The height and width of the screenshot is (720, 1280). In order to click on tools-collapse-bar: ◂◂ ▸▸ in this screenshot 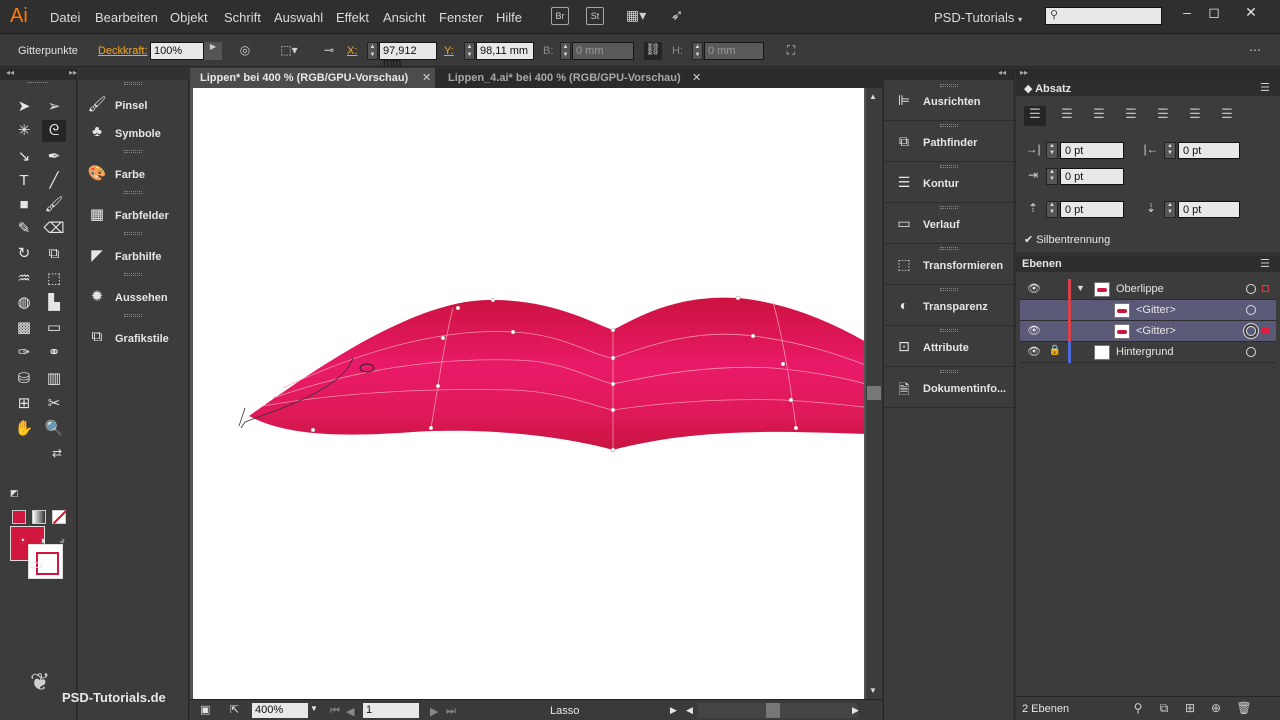, I will do `click(38, 74)`.